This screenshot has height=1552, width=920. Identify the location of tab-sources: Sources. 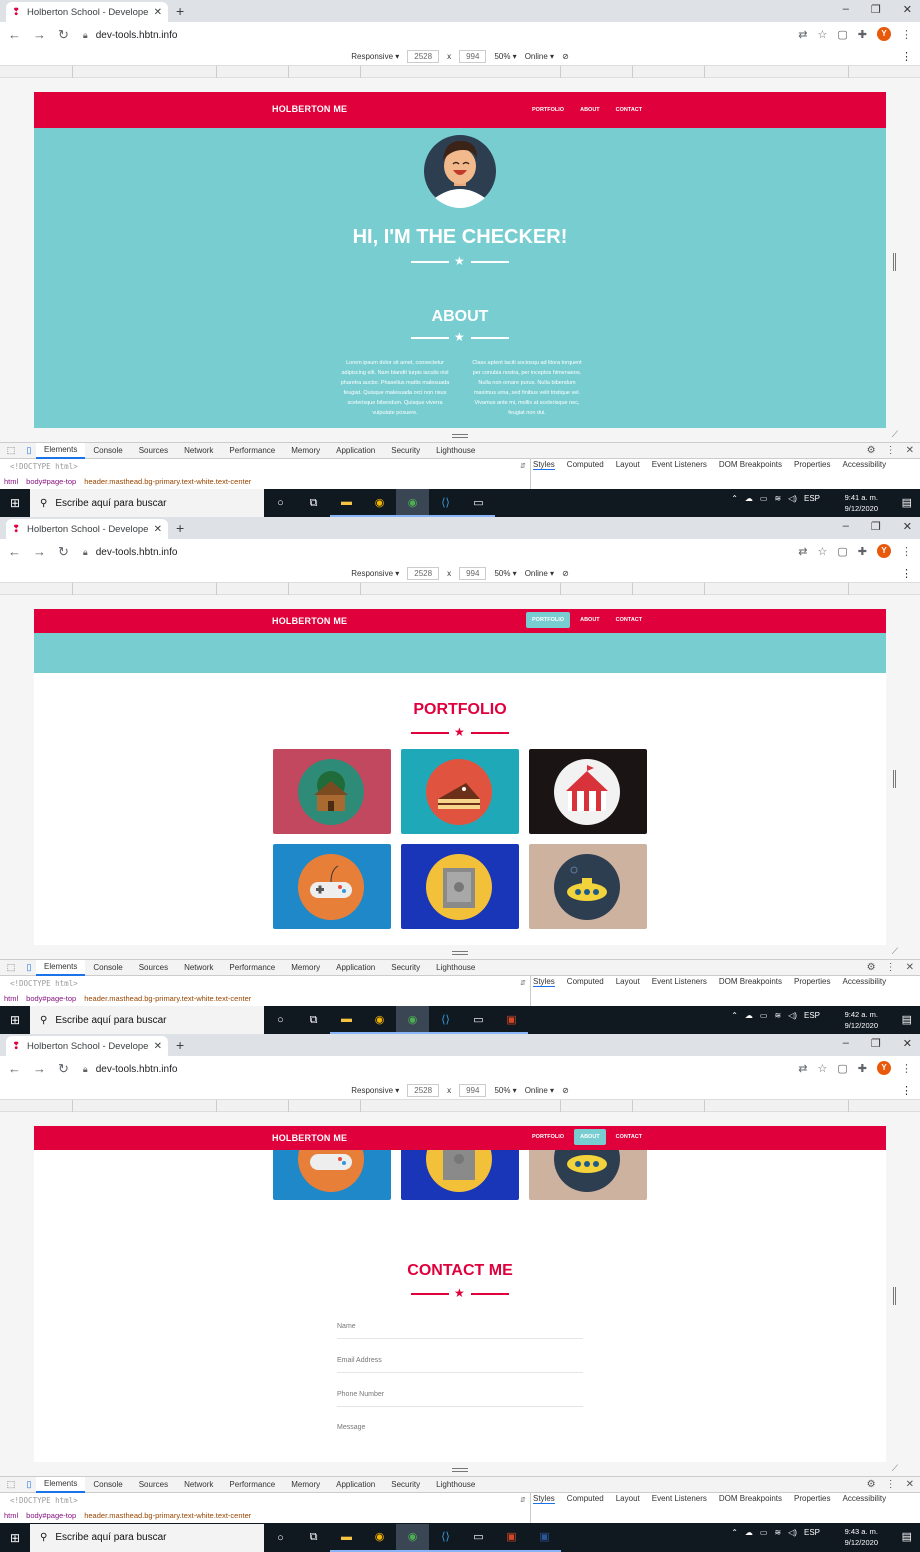
(153, 967).